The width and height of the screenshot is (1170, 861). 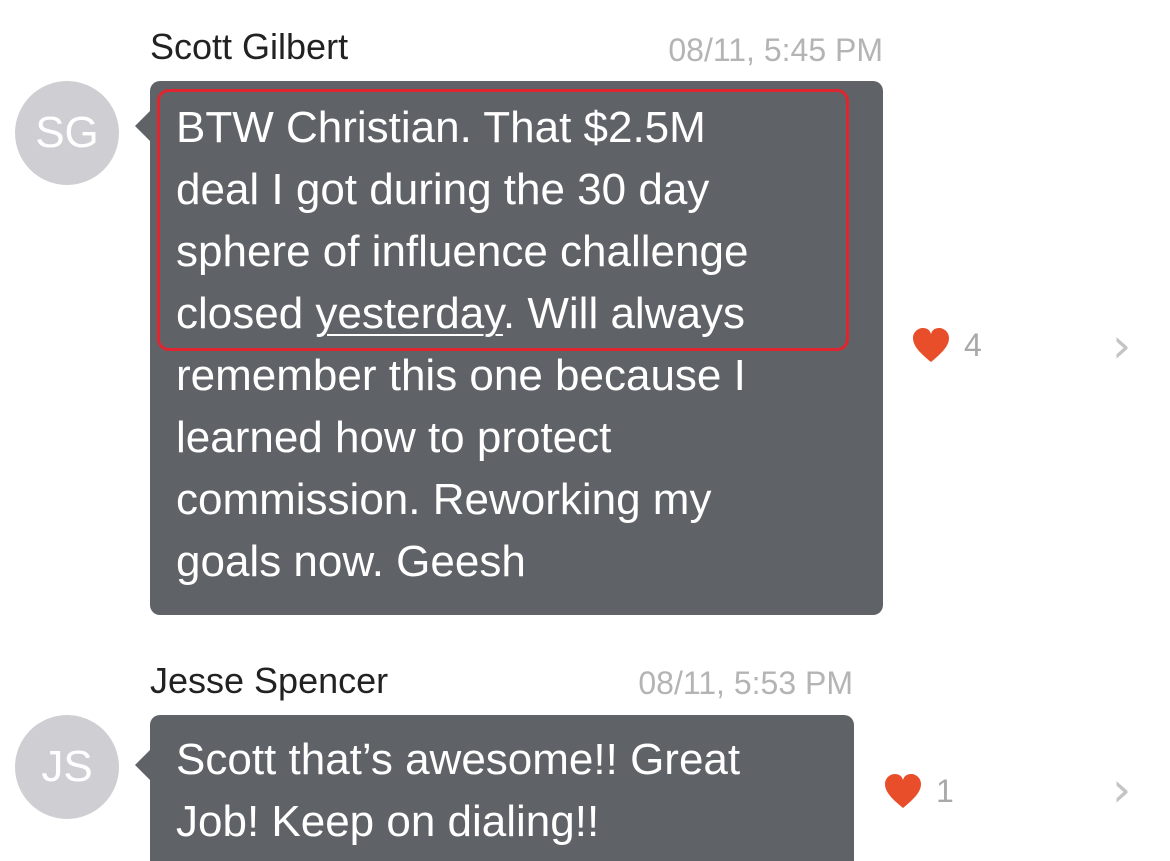 I want to click on message-timestamp: 08/11, 5:53 PM, so click(x=745, y=683).